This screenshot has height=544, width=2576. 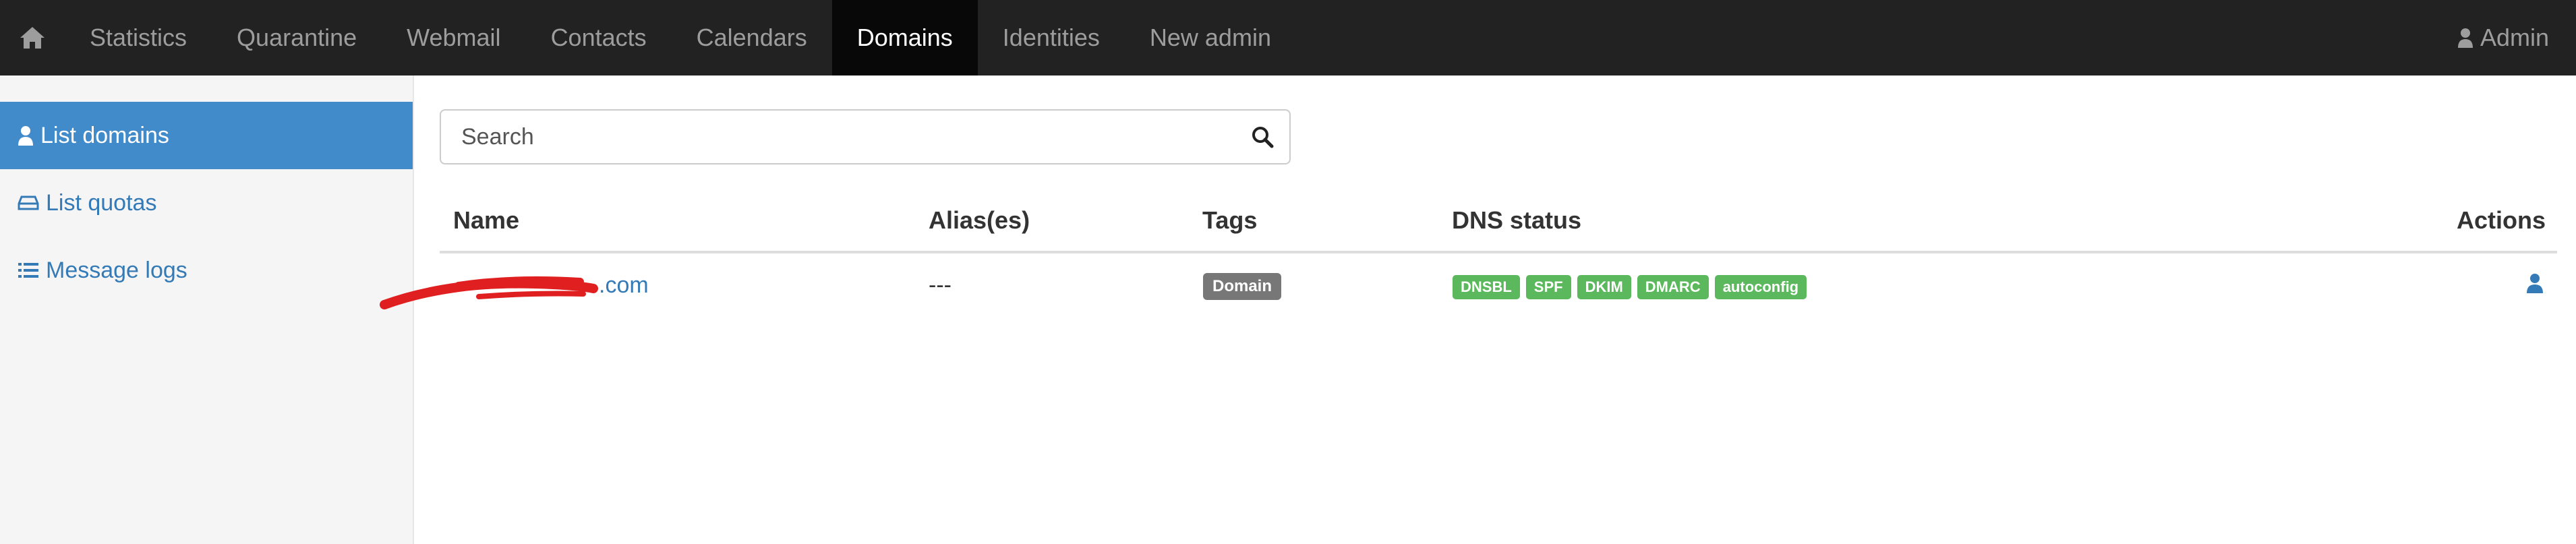 I want to click on identity-action-button, so click(x=2535, y=284).